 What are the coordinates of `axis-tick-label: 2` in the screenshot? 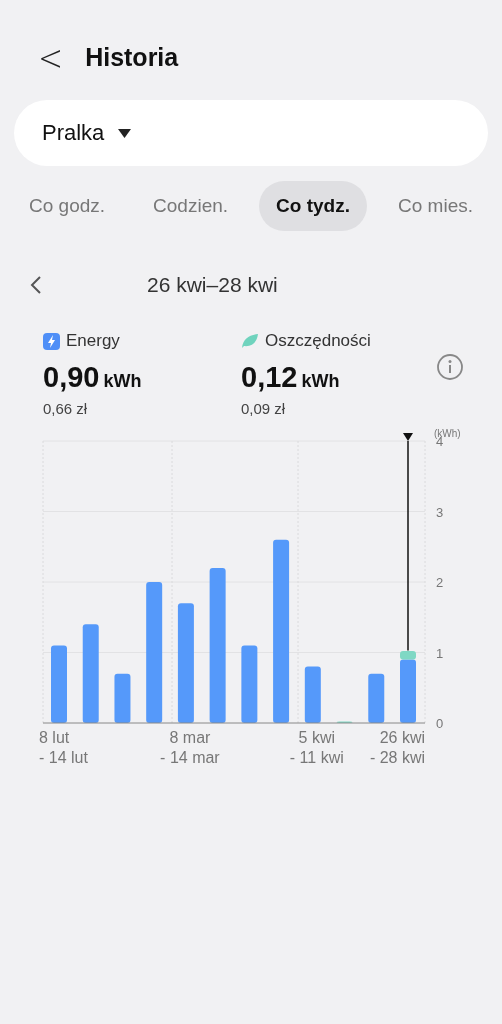 It's located at (440, 582).